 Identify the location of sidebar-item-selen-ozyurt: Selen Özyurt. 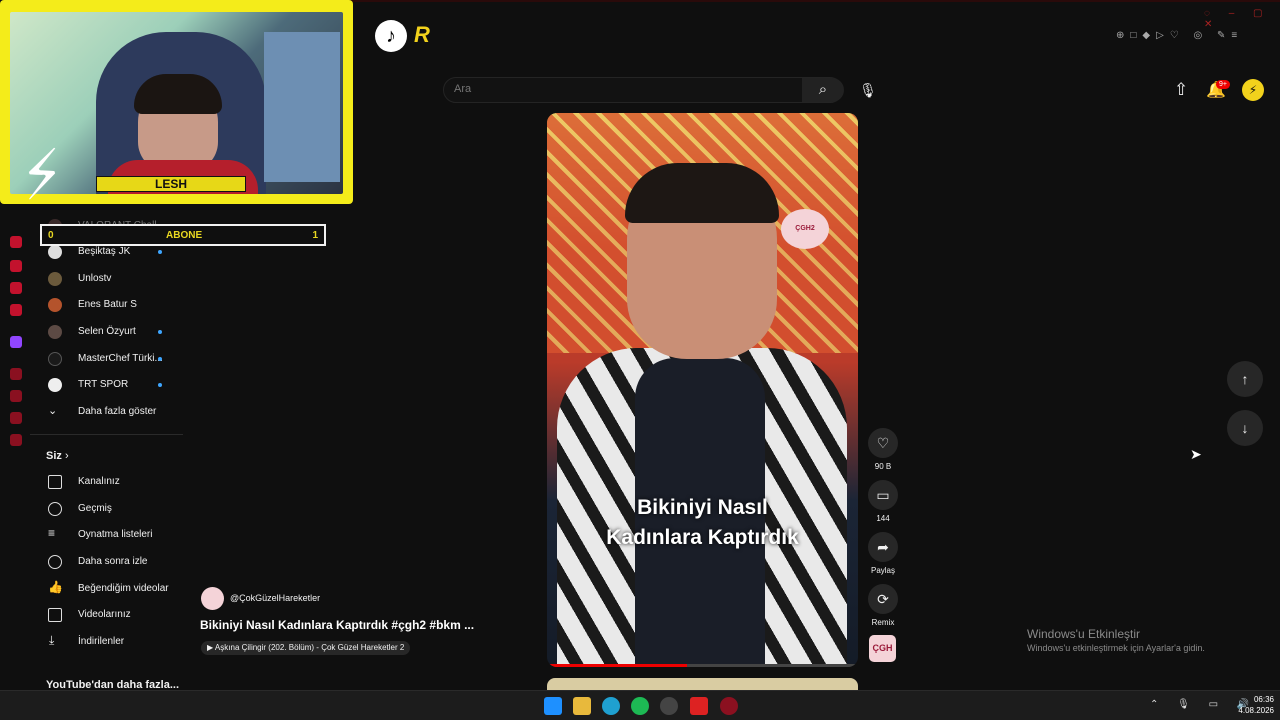
(110, 333).